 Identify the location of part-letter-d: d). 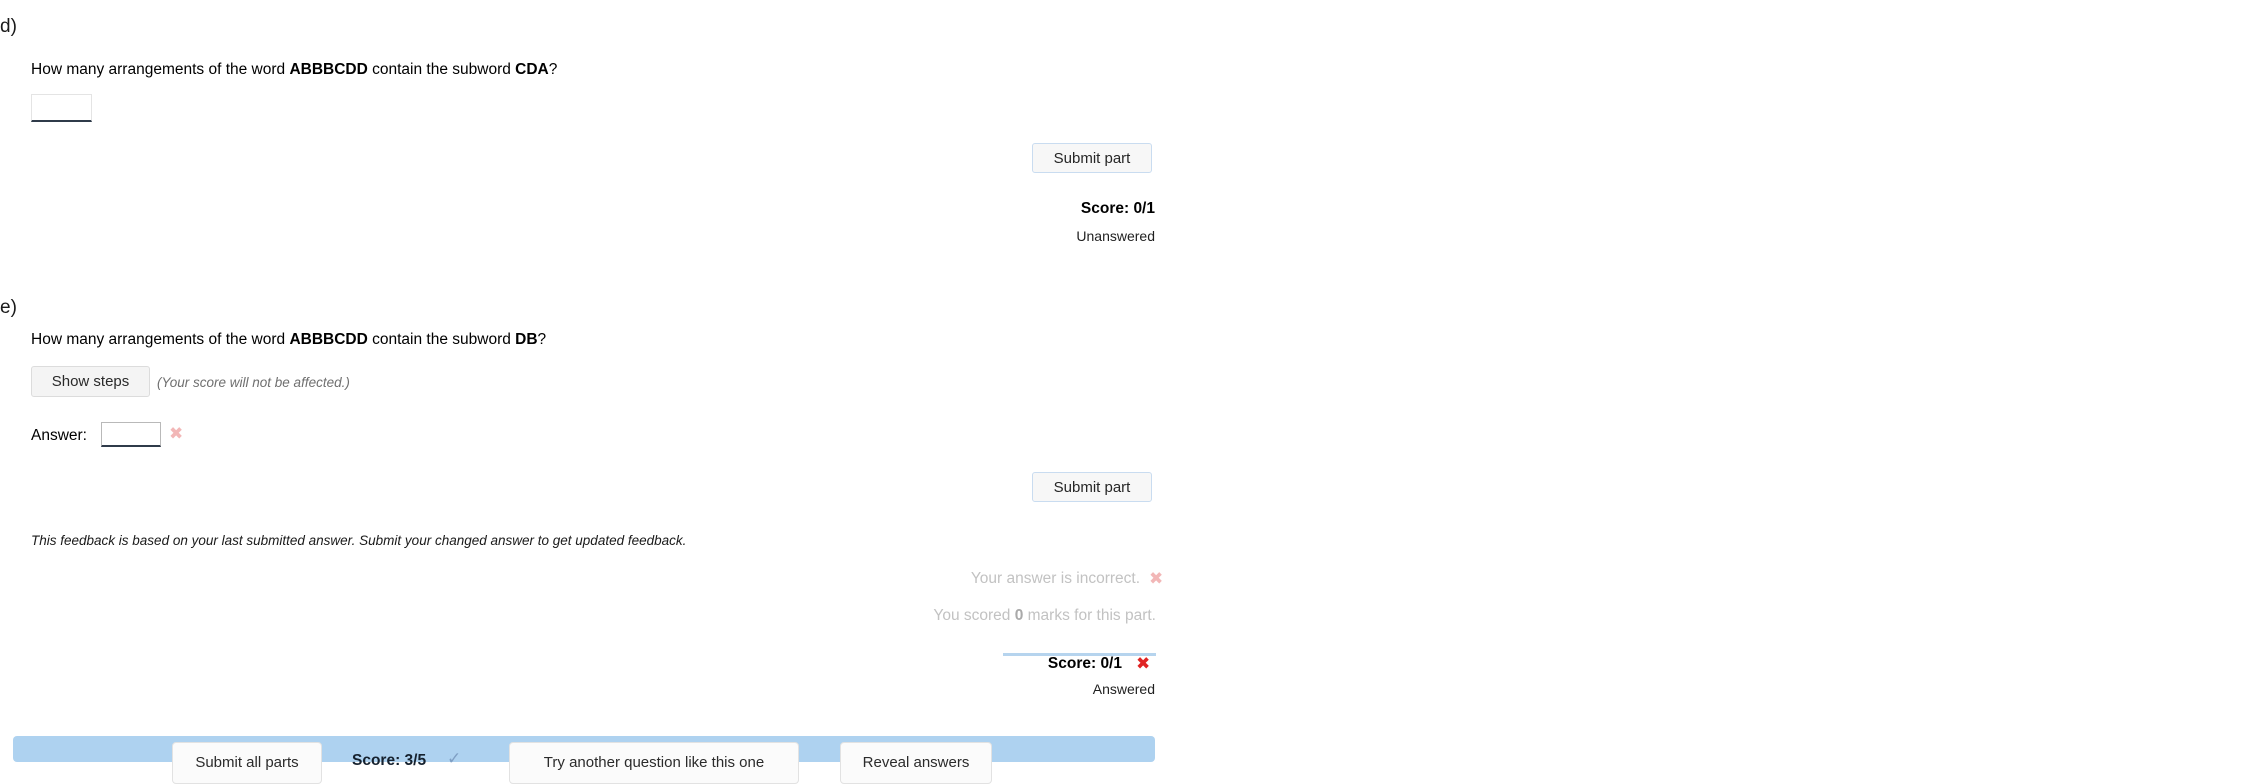
(8, 26).